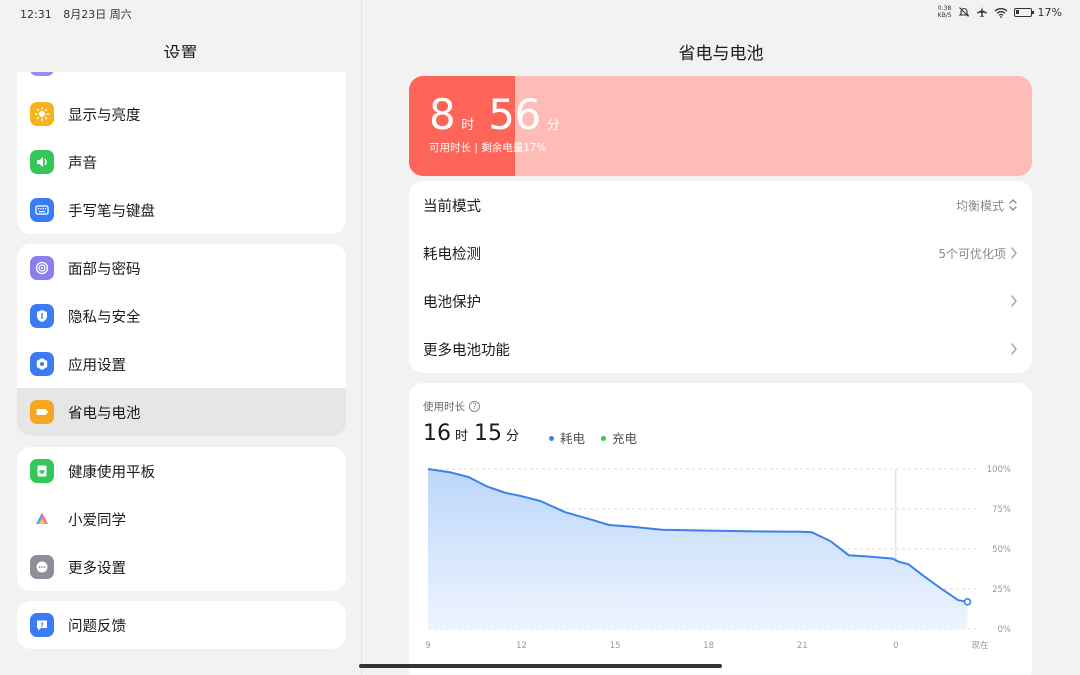 The image size is (1080, 675). Describe the element at coordinates (452, 302) in the screenshot. I see `row-label: 电池保护` at that location.